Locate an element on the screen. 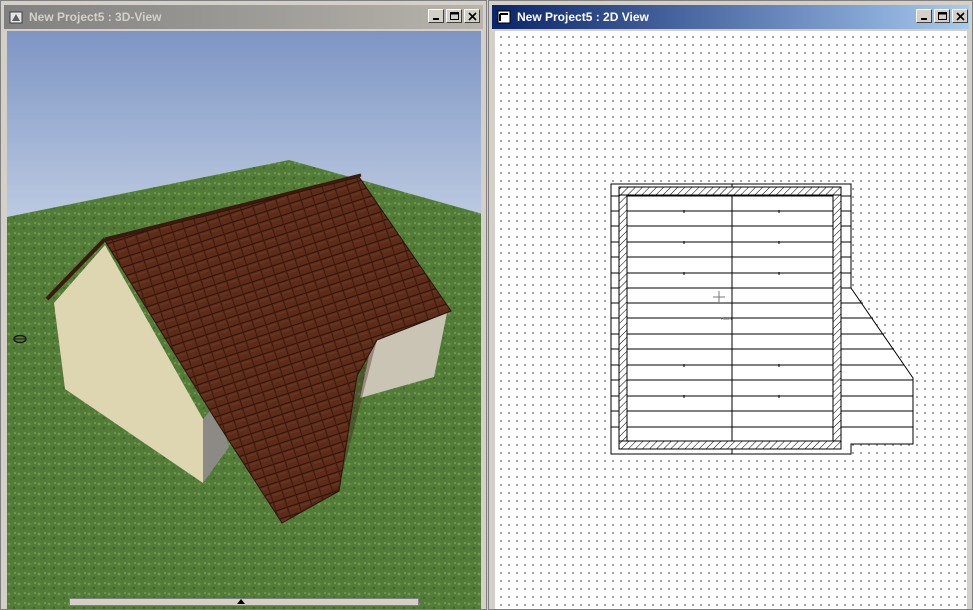  2d-view-icon is located at coordinates (504, 17).